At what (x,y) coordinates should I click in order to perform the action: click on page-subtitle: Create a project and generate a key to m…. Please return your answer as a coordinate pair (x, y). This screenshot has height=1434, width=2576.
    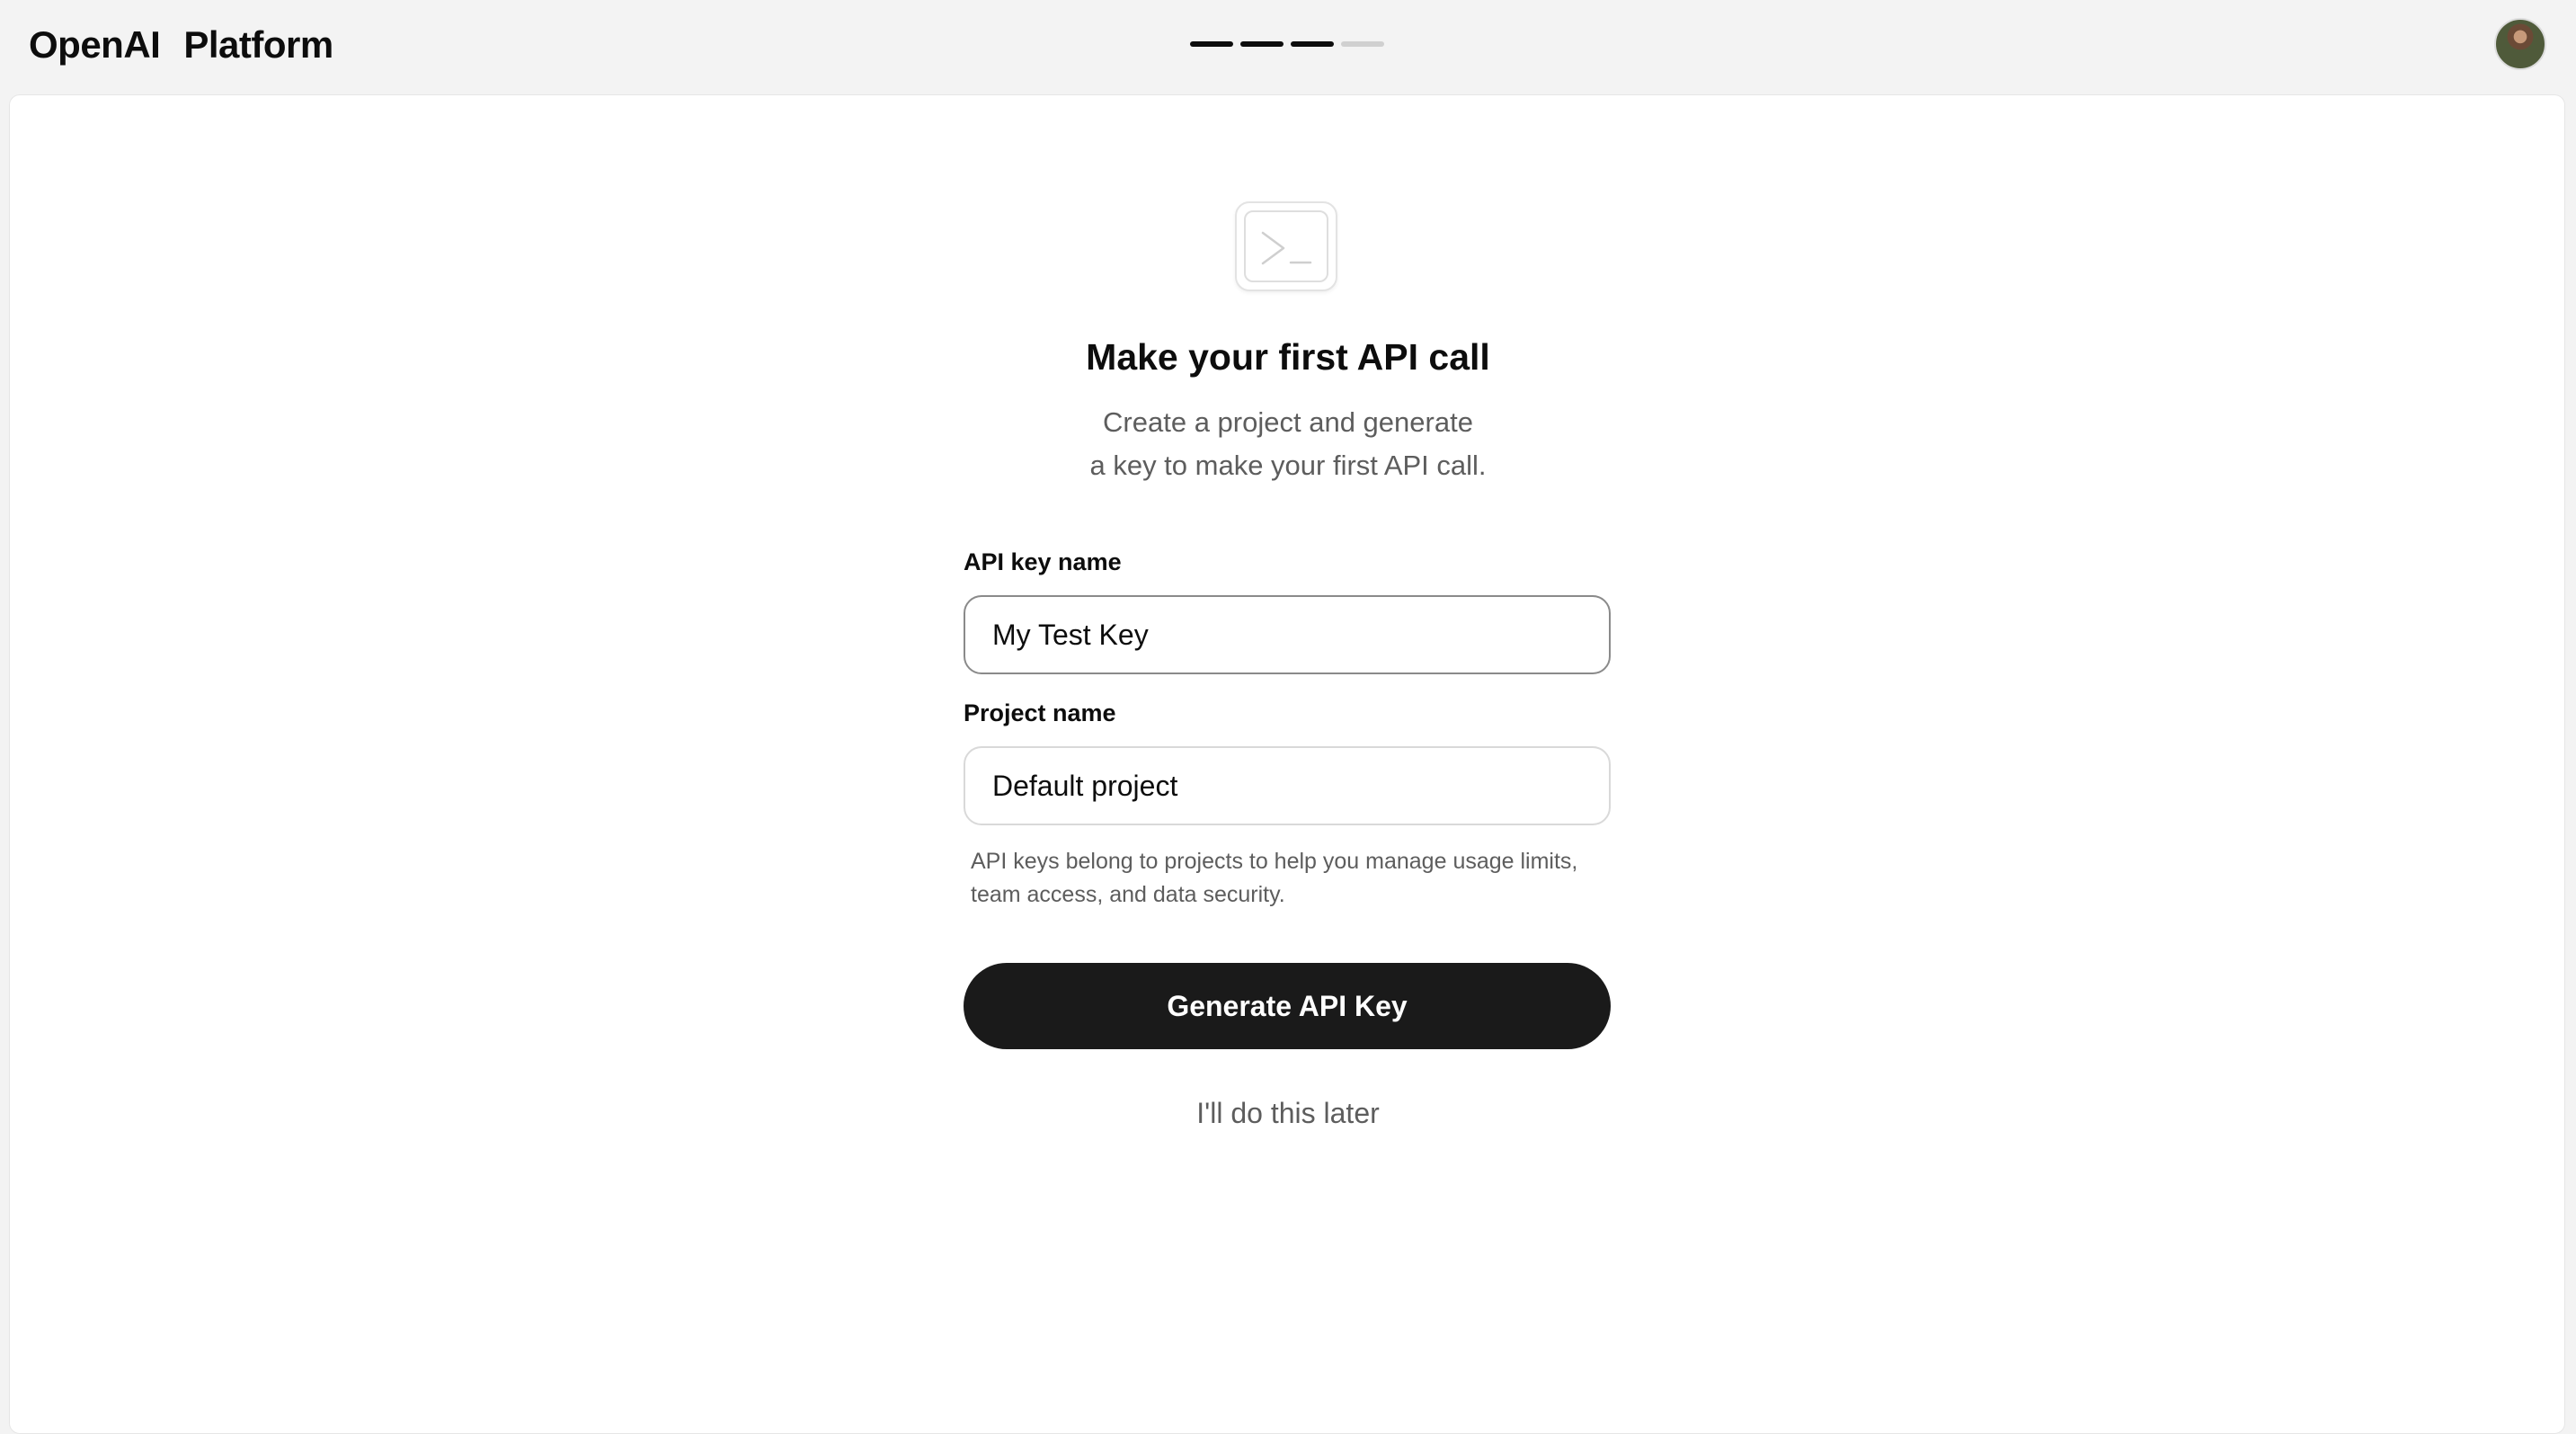
    Looking at the image, I should click on (1288, 444).